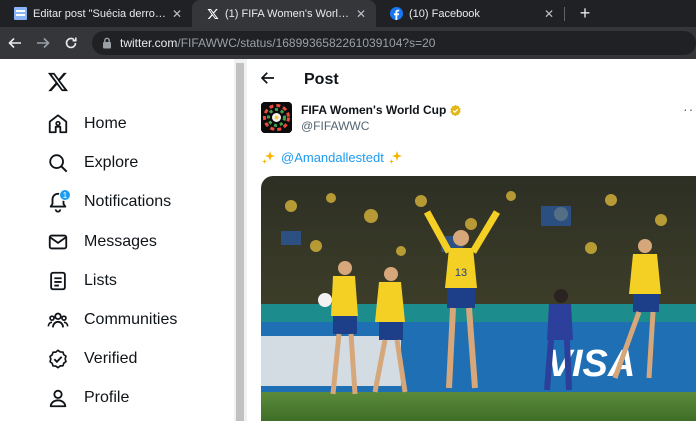 Image resolution: width=696 pixels, height=421 pixels. Describe the element at coordinates (107, 397) in the screenshot. I see `sidebar-item-label: Profile` at that location.